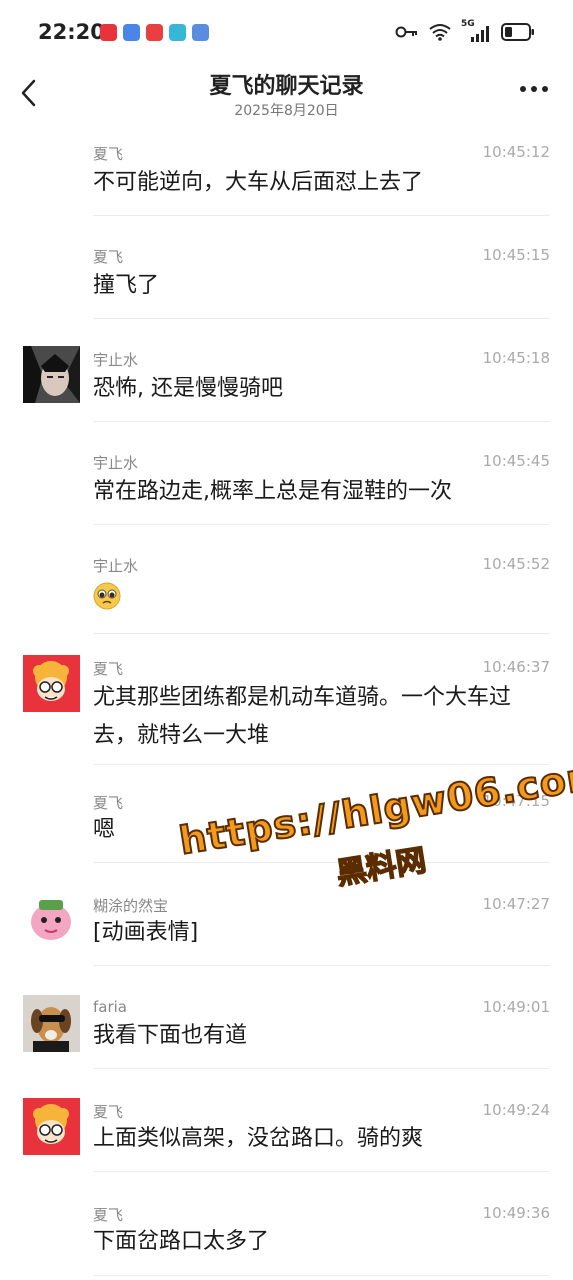  What do you see at coordinates (516, 1007) in the screenshot?
I see `message-time: 10:49:01` at bounding box center [516, 1007].